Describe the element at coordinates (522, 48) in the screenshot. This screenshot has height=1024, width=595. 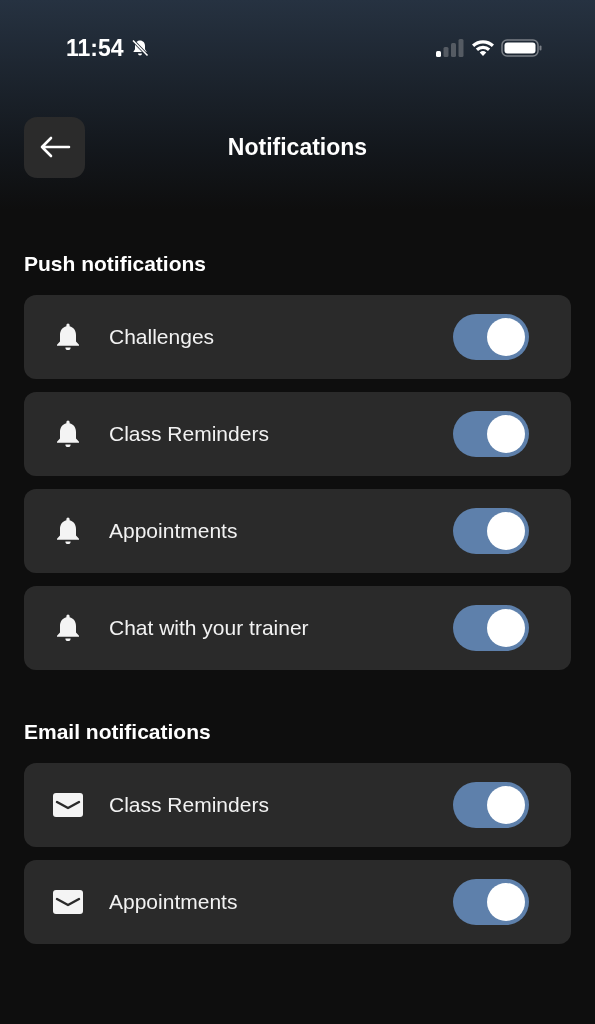
I see `battery-icon` at that location.